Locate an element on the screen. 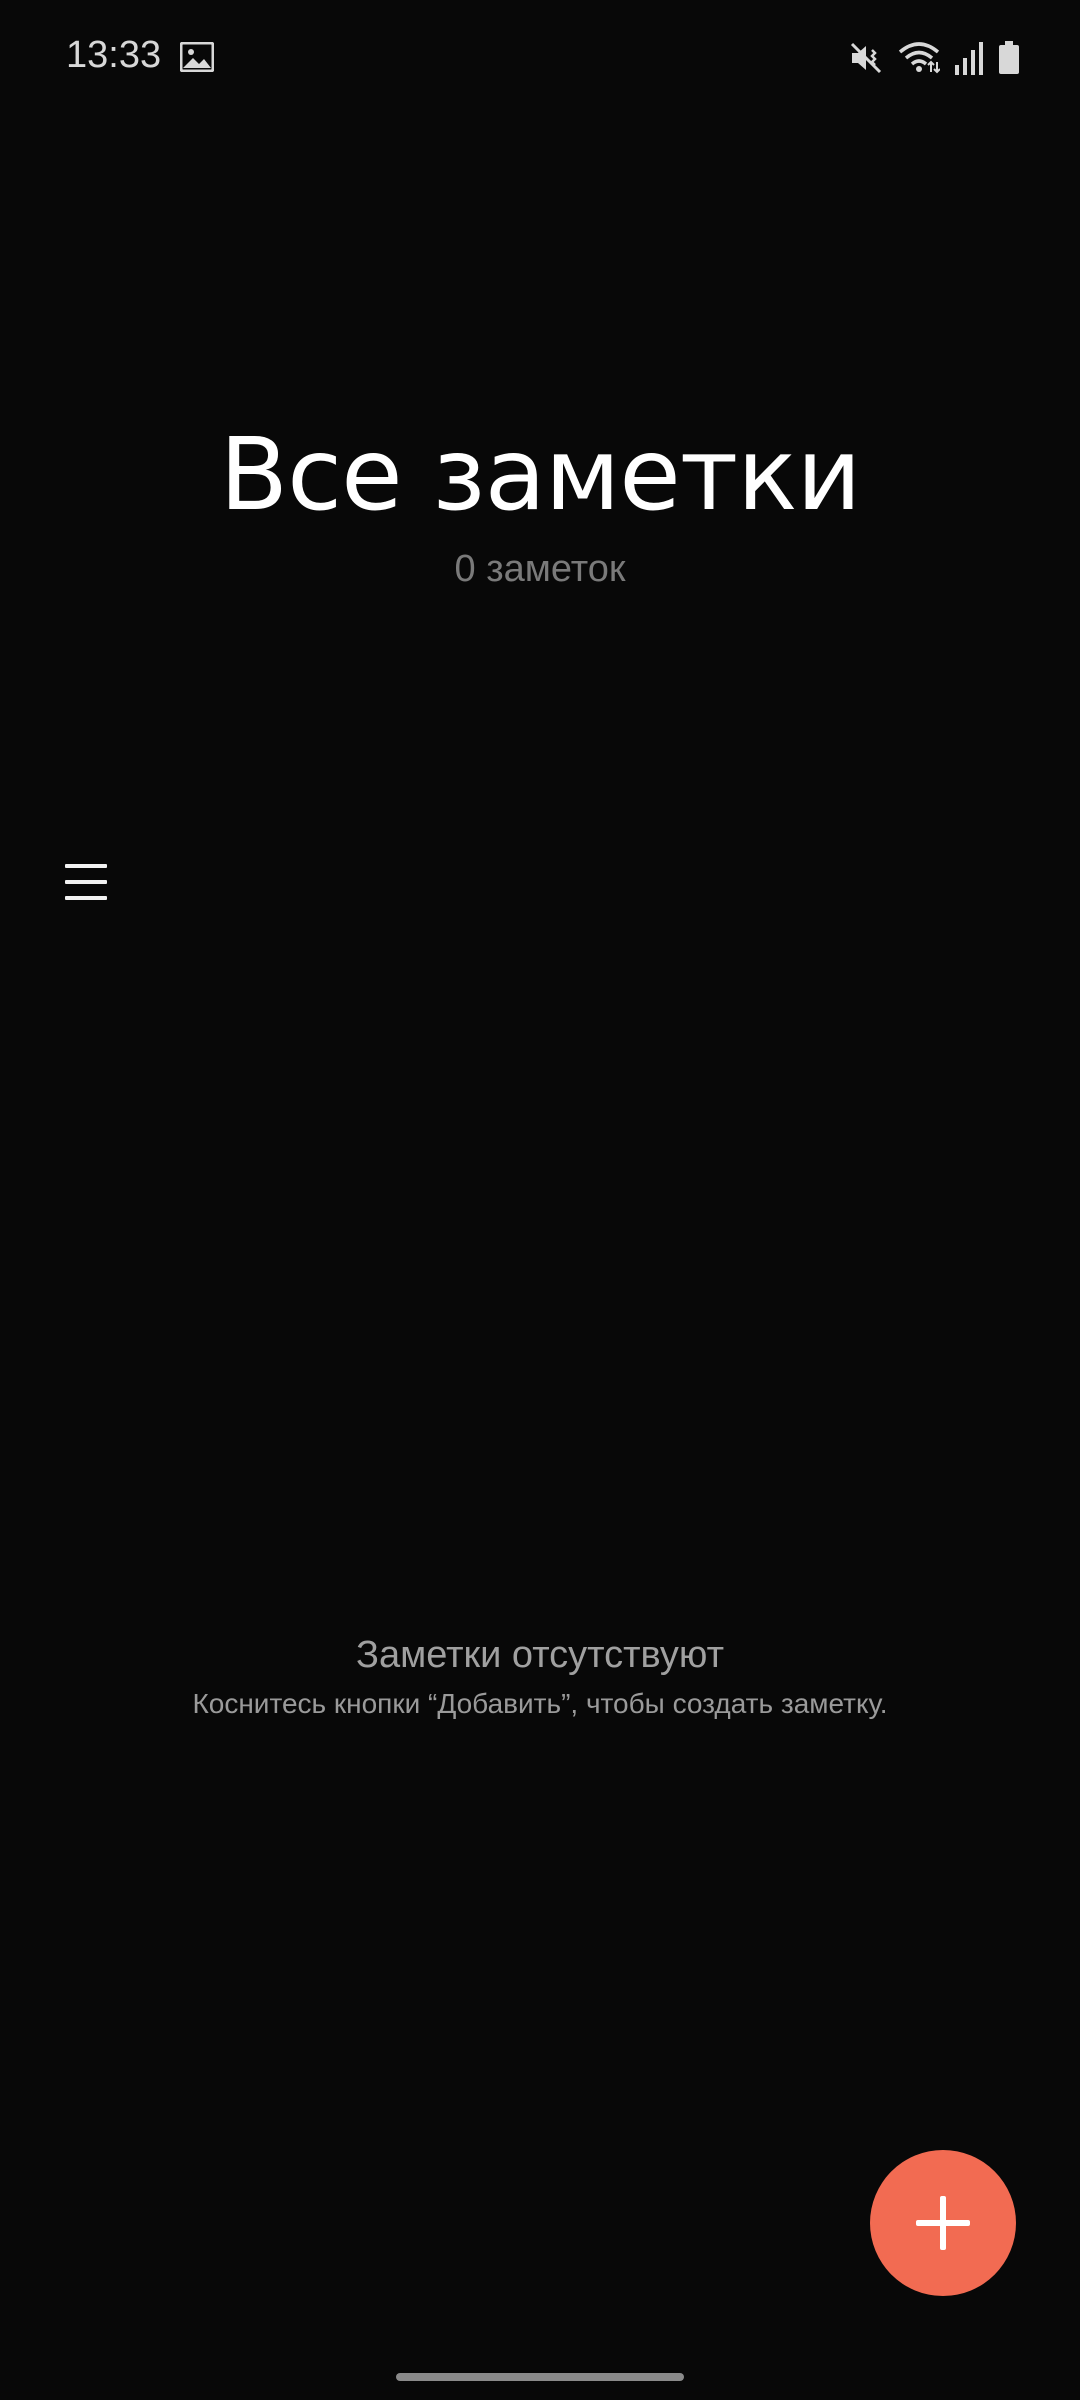 This screenshot has height=2400, width=1080. hamburger-menu-icon is located at coordinates (86, 882).